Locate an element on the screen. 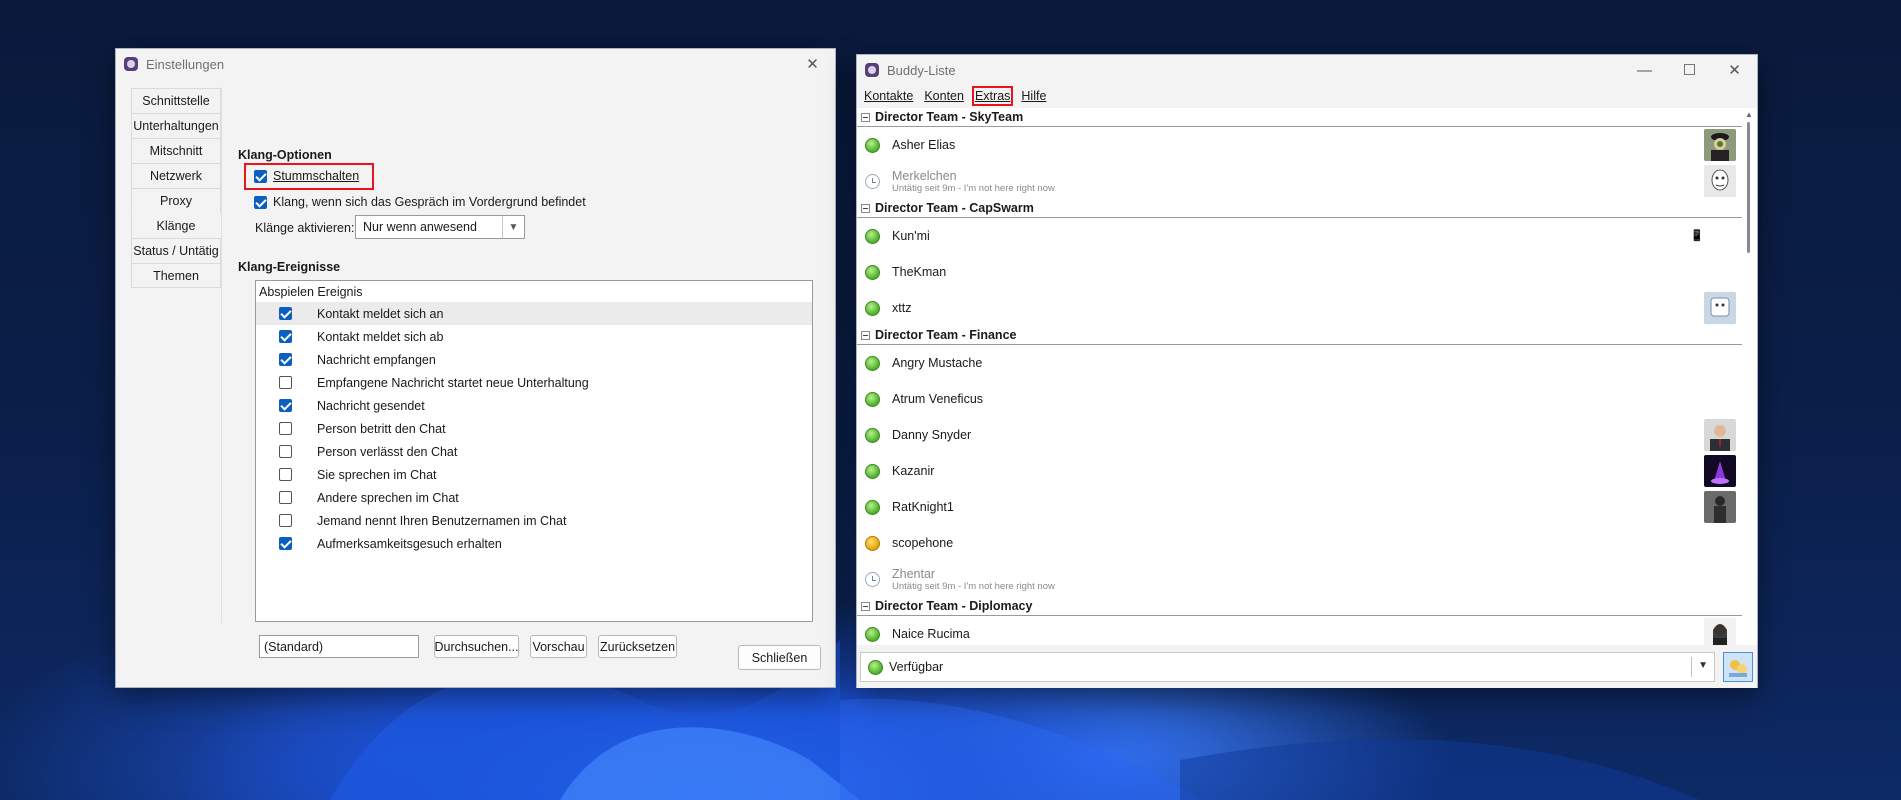 This screenshot has height=800, width=1901. buddy-row: TheKman is located at coordinates (1300, 272).